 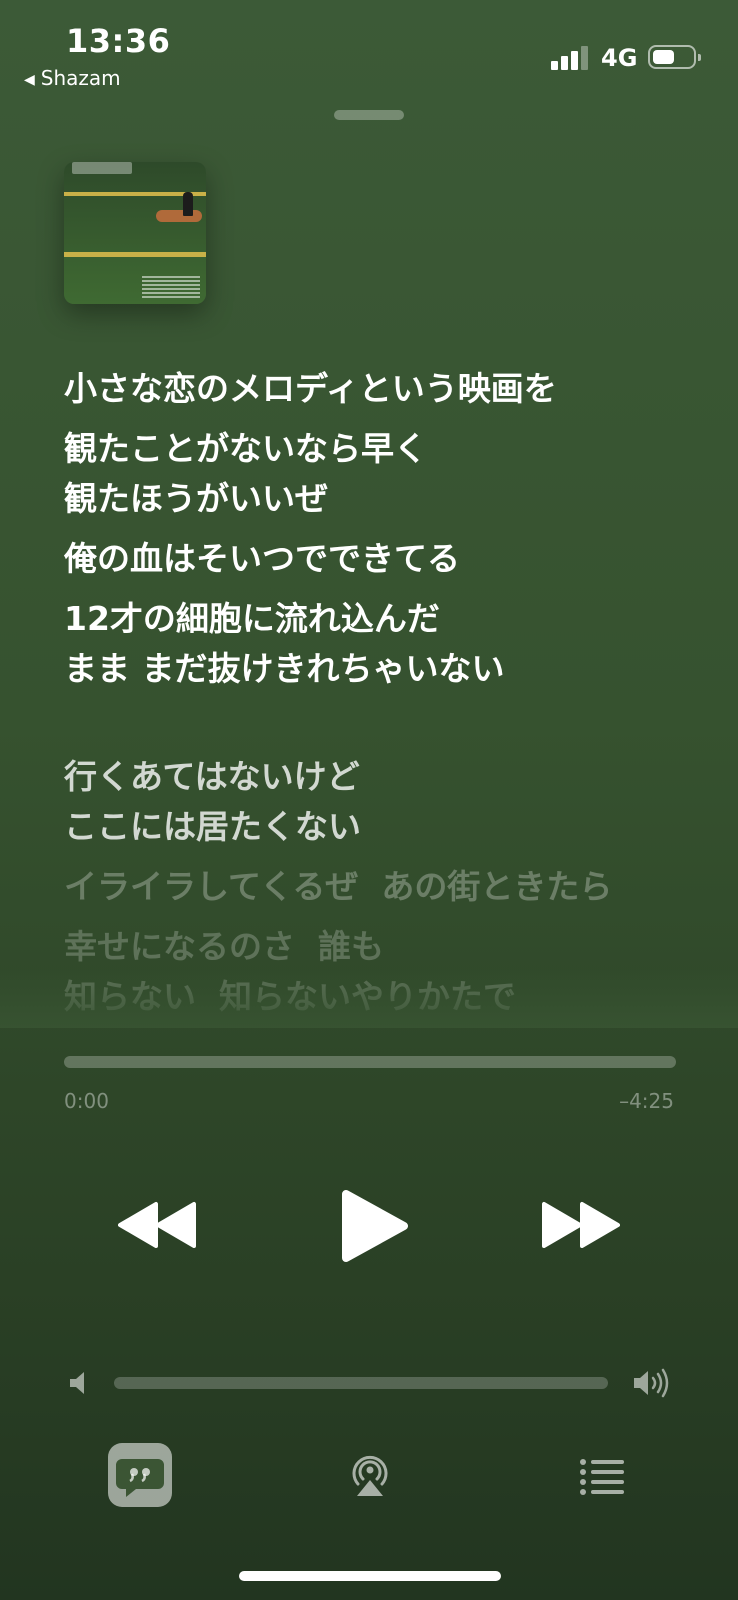 What do you see at coordinates (135, 233) in the screenshot?
I see `album-art` at bounding box center [135, 233].